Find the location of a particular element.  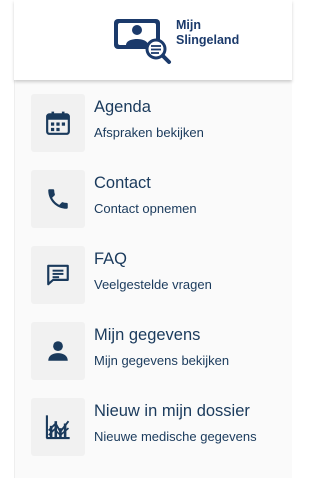

brand-line1: Mijn is located at coordinates (188, 25).